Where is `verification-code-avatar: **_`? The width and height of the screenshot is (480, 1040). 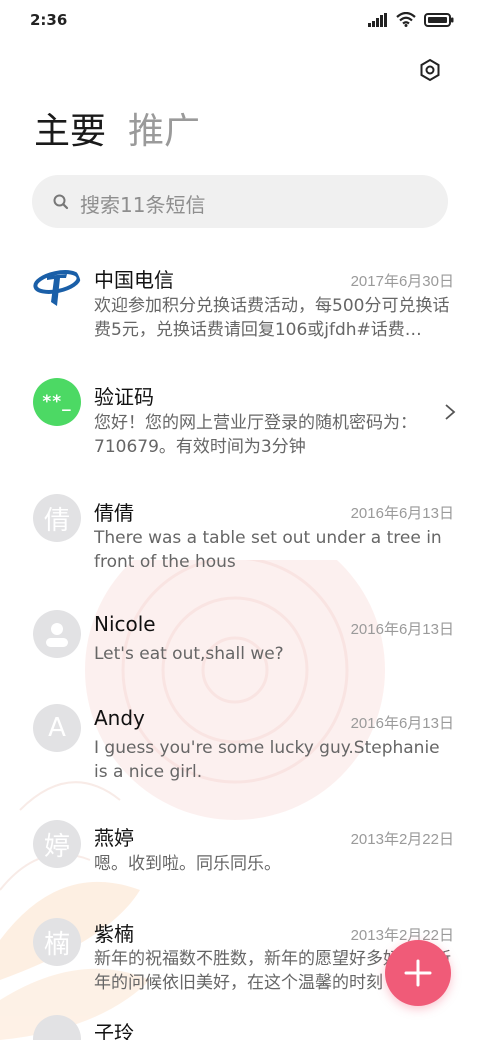 verification-code-avatar: **_ is located at coordinates (57, 402).